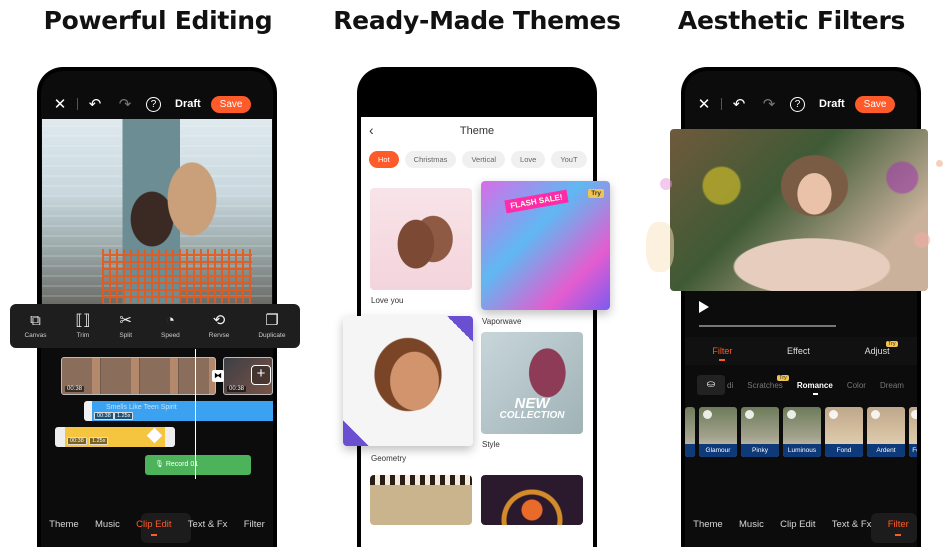  What do you see at coordinates (815, 388) in the screenshot?
I see `category-romance: Romance` at bounding box center [815, 388].